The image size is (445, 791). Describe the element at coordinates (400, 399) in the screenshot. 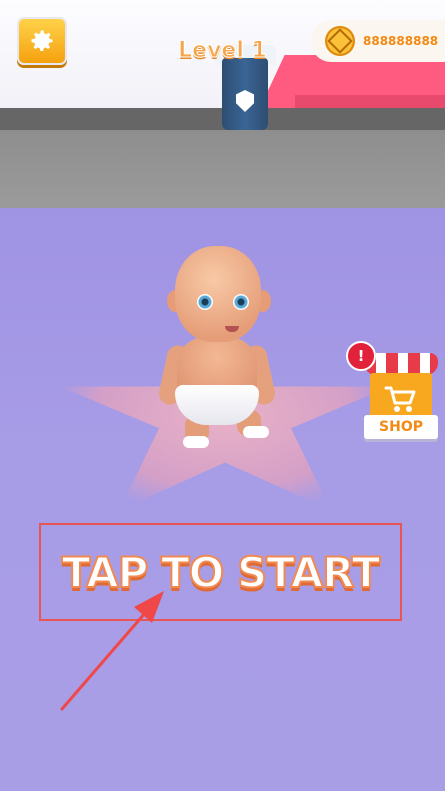

I see `shopping-cart-icon` at that location.